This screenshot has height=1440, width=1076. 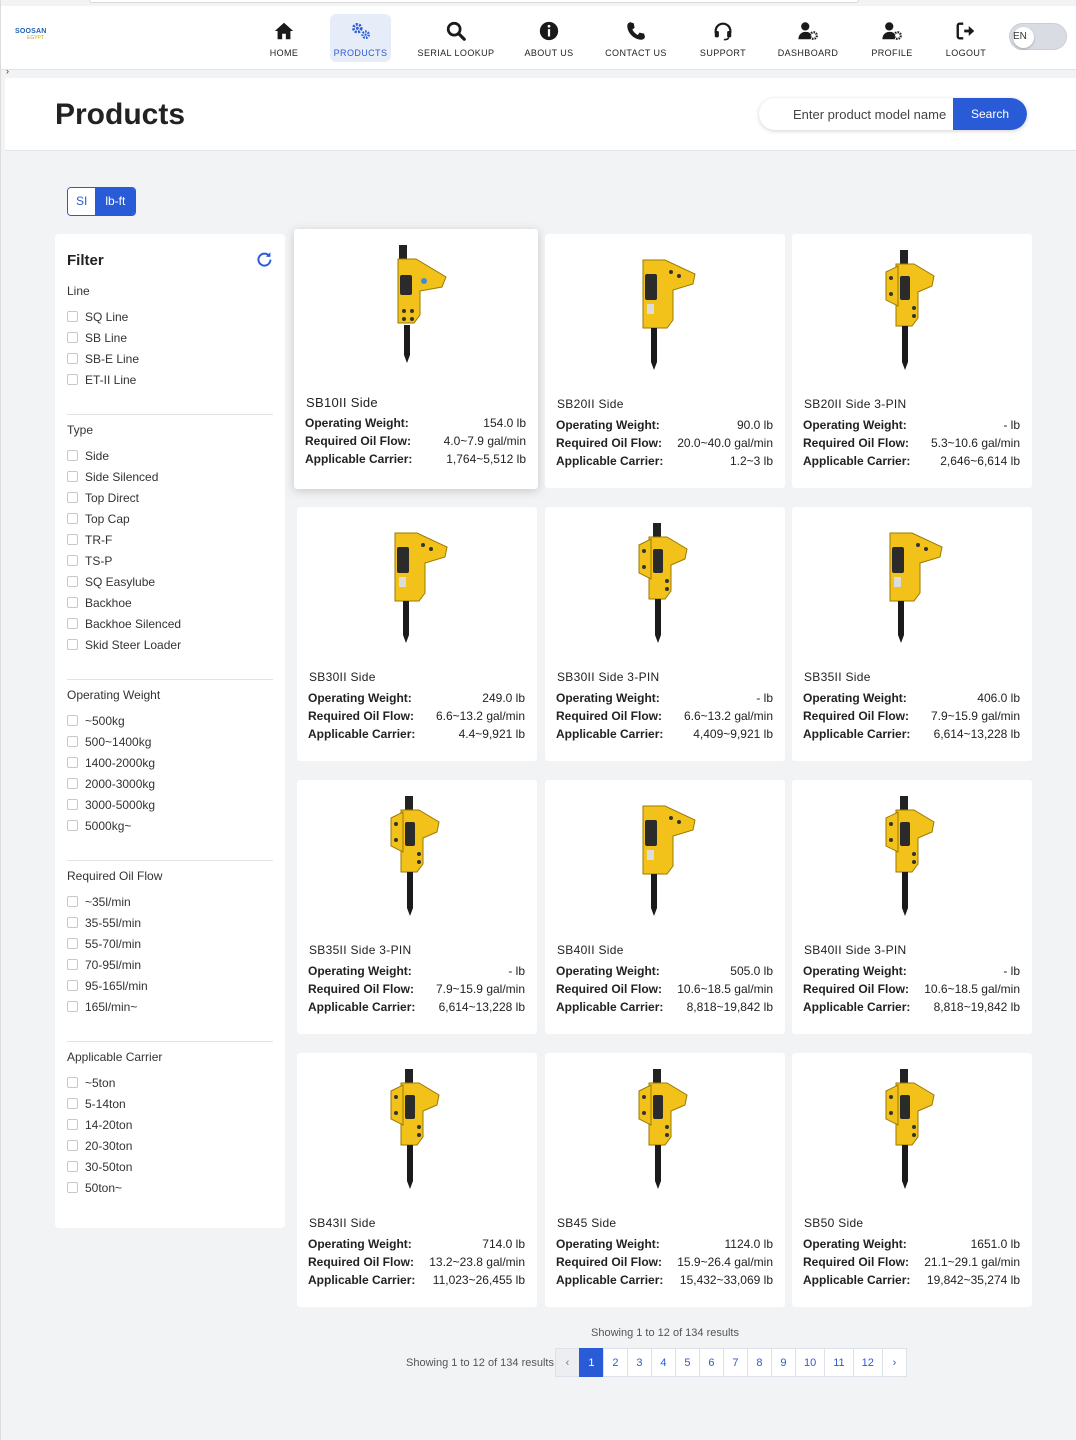 What do you see at coordinates (567, 1362) in the screenshot?
I see `prev-page-button: ‹` at bounding box center [567, 1362].